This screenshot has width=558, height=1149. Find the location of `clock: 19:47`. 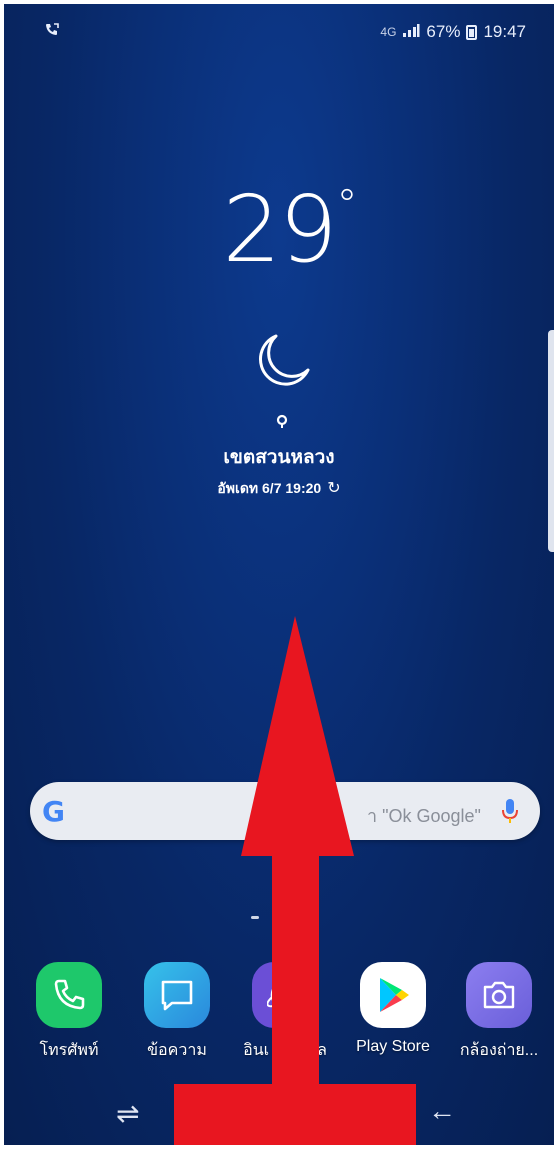

clock: 19:47 is located at coordinates (504, 31).